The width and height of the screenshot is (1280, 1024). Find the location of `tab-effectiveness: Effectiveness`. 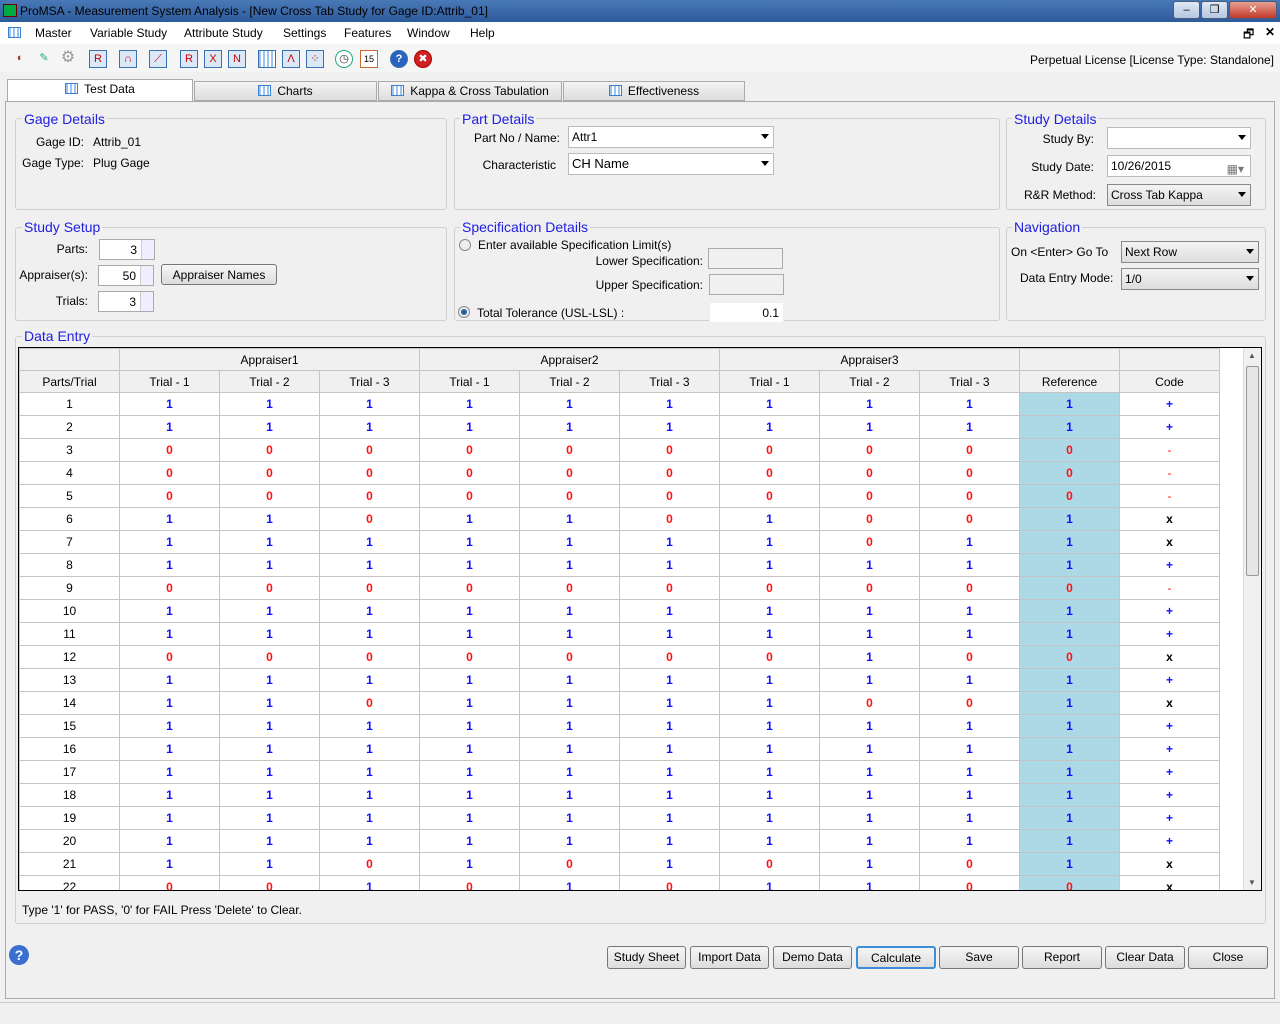

tab-effectiveness: Effectiveness is located at coordinates (654, 91).